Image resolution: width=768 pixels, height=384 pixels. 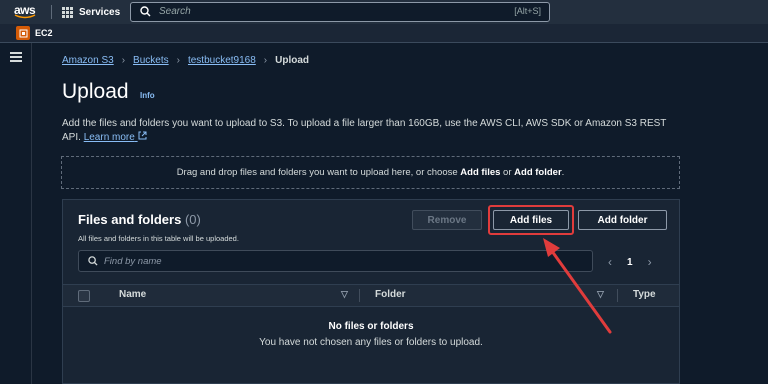 What do you see at coordinates (151, 60) in the screenshot?
I see `breadcrumb-buckets: Buckets` at bounding box center [151, 60].